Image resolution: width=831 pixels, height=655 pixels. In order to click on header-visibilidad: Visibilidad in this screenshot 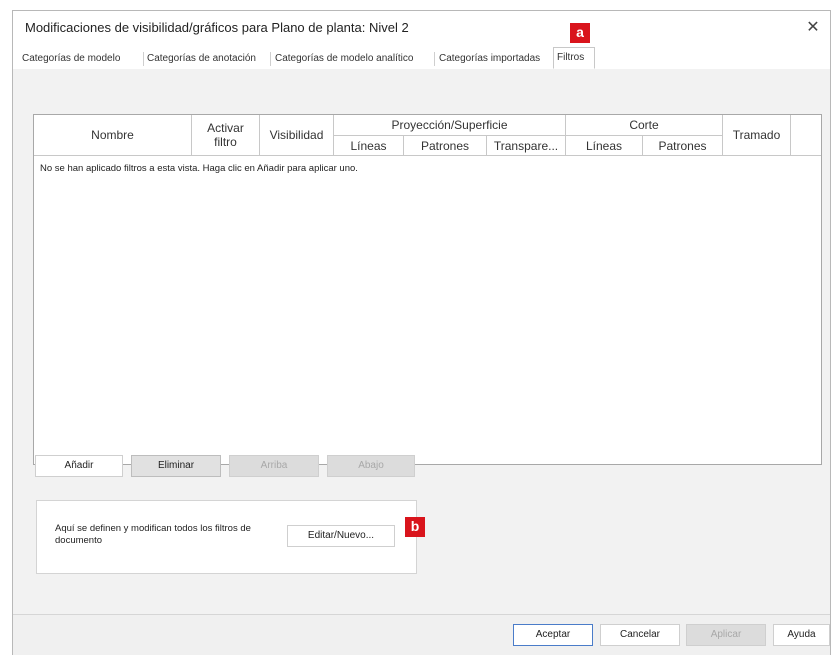, I will do `click(297, 135)`.